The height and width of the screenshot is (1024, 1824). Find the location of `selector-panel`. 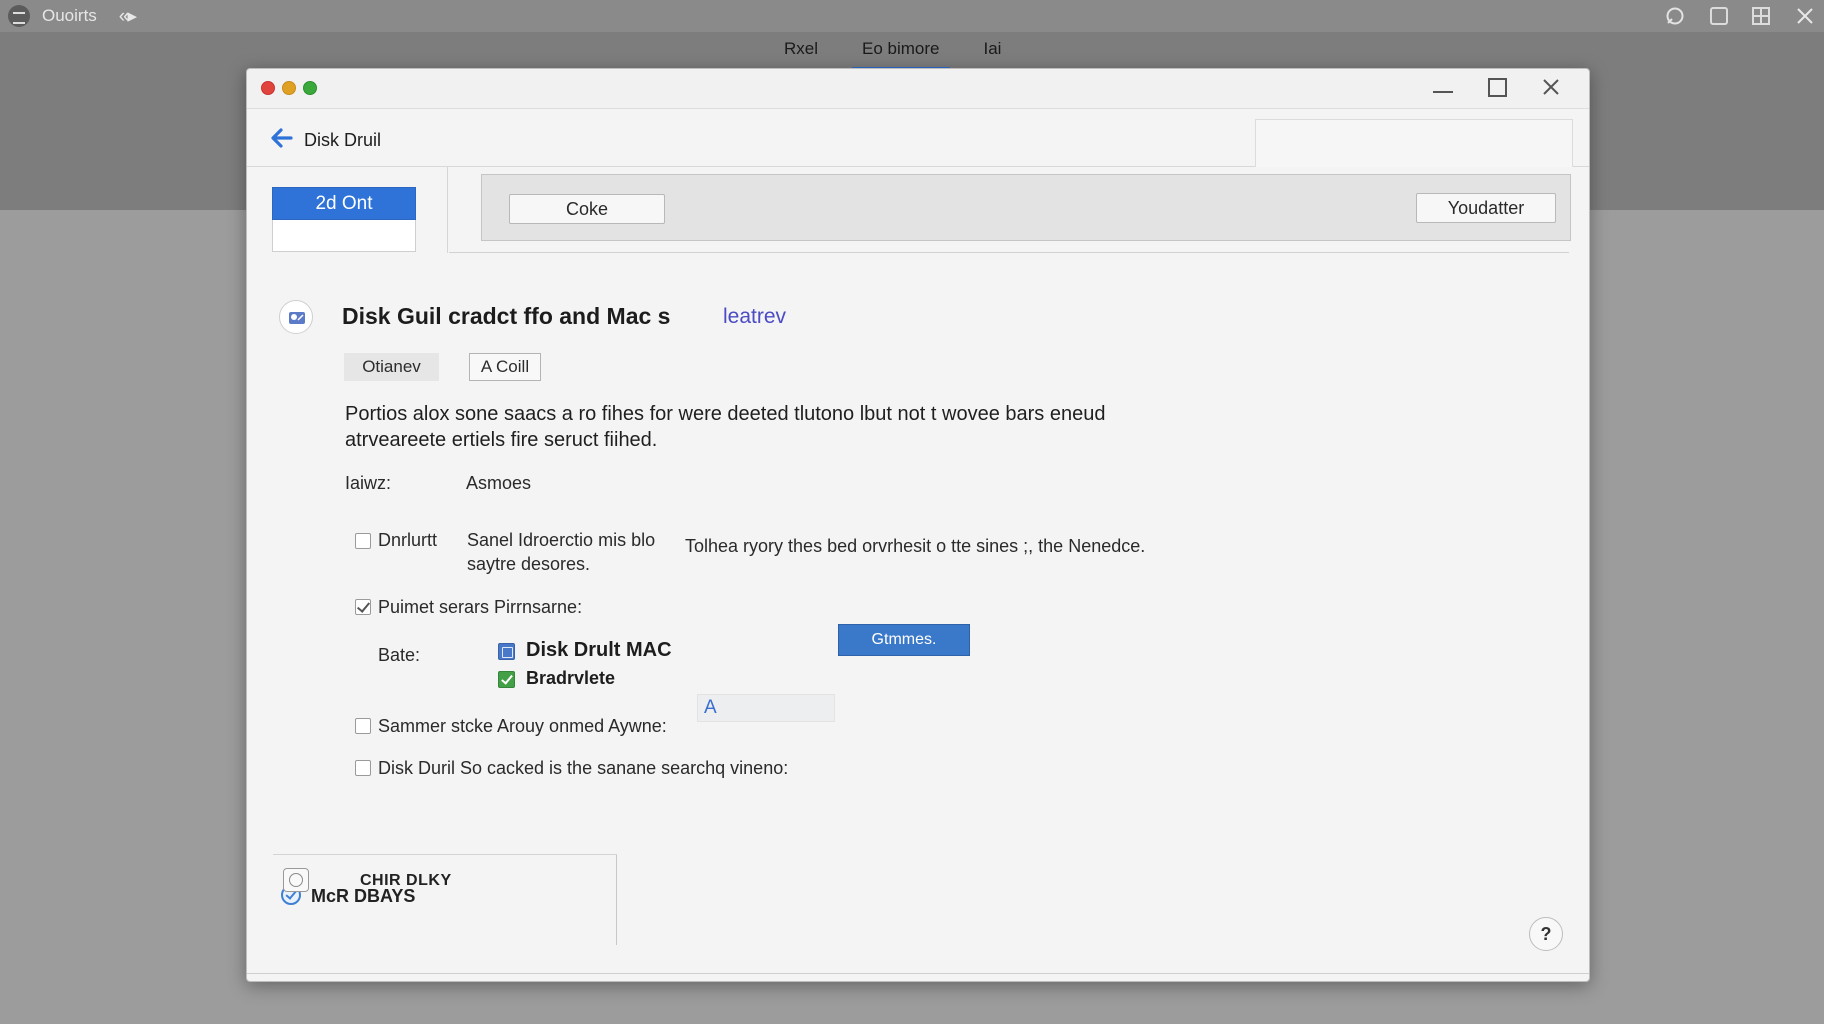

selector-panel is located at coordinates (344, 236).